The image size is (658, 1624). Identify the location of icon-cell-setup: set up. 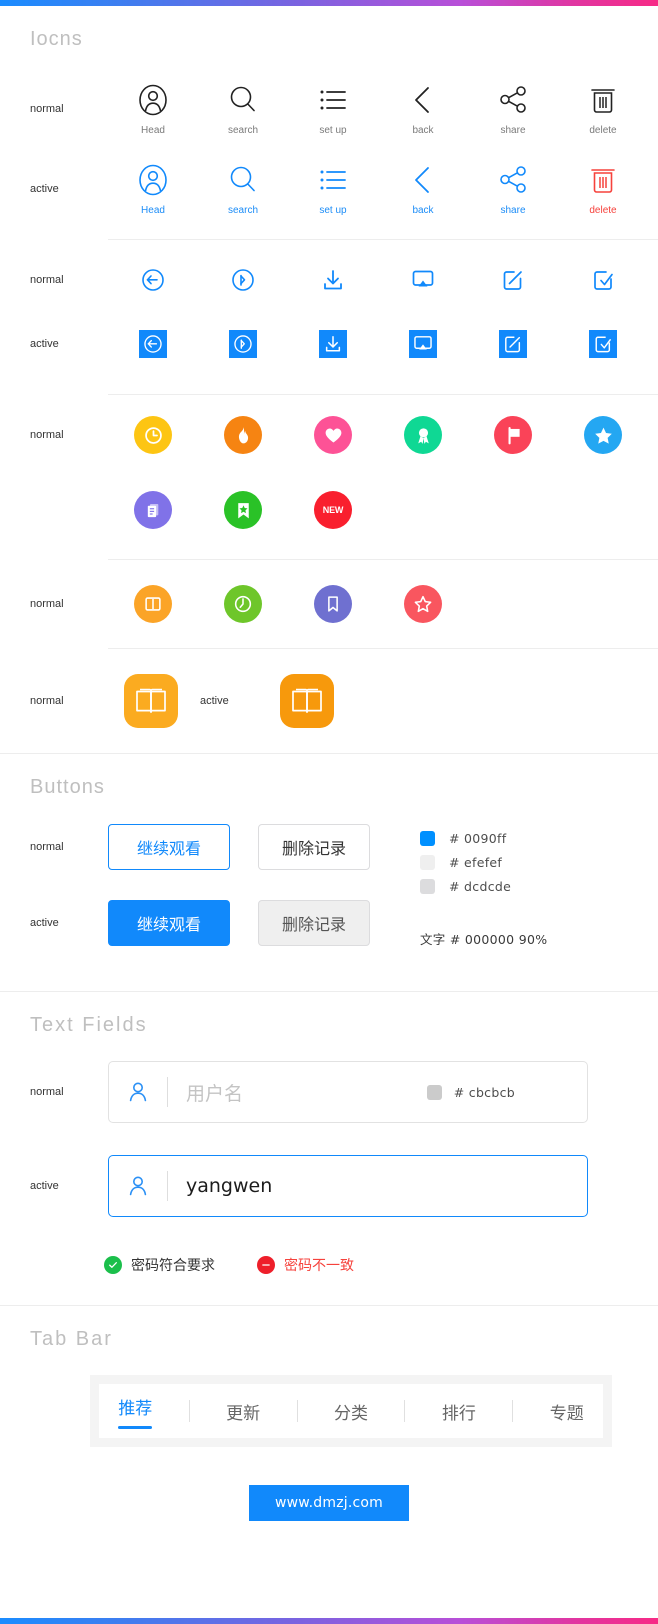
(333, 109).